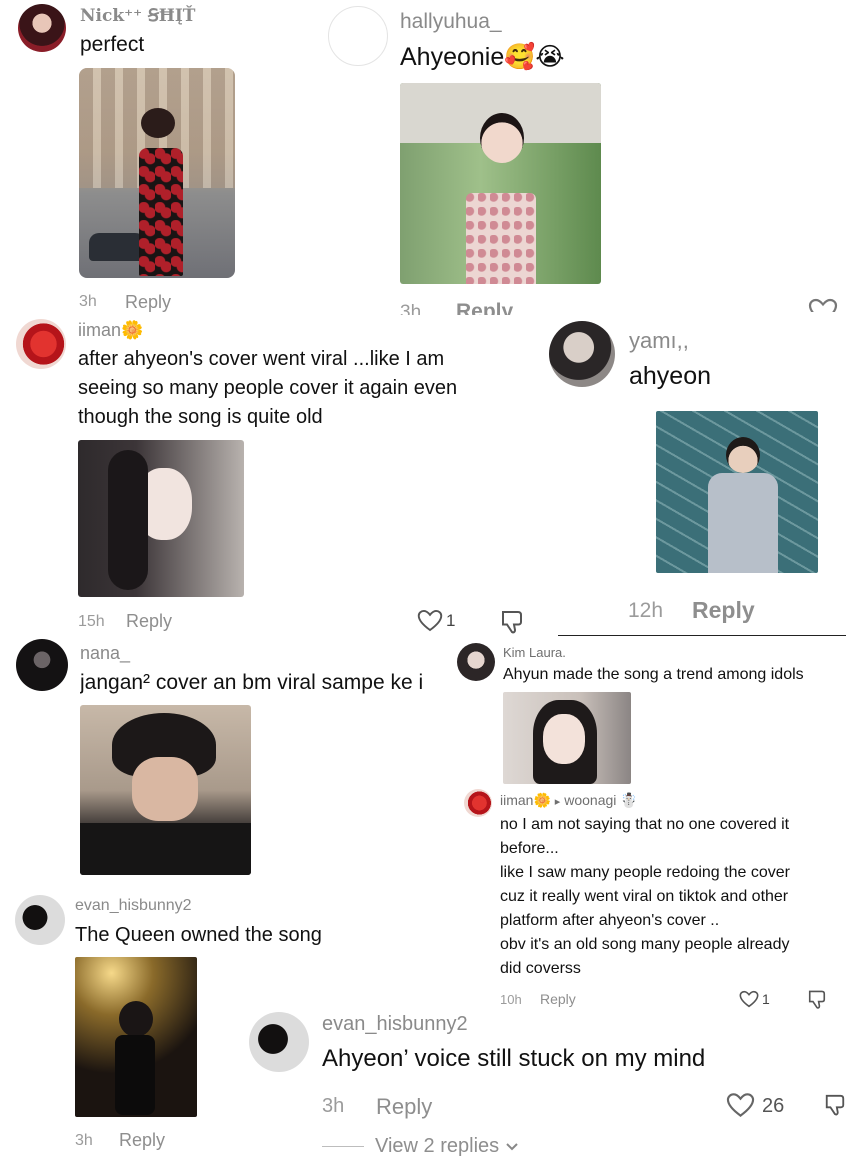 Image resolution: width=846 pixels, height=1158 pixels. What do you see at coordinates (112, 44) in the screenshot?
I see `comment-text: perfect` at bounding box center [112, 44].